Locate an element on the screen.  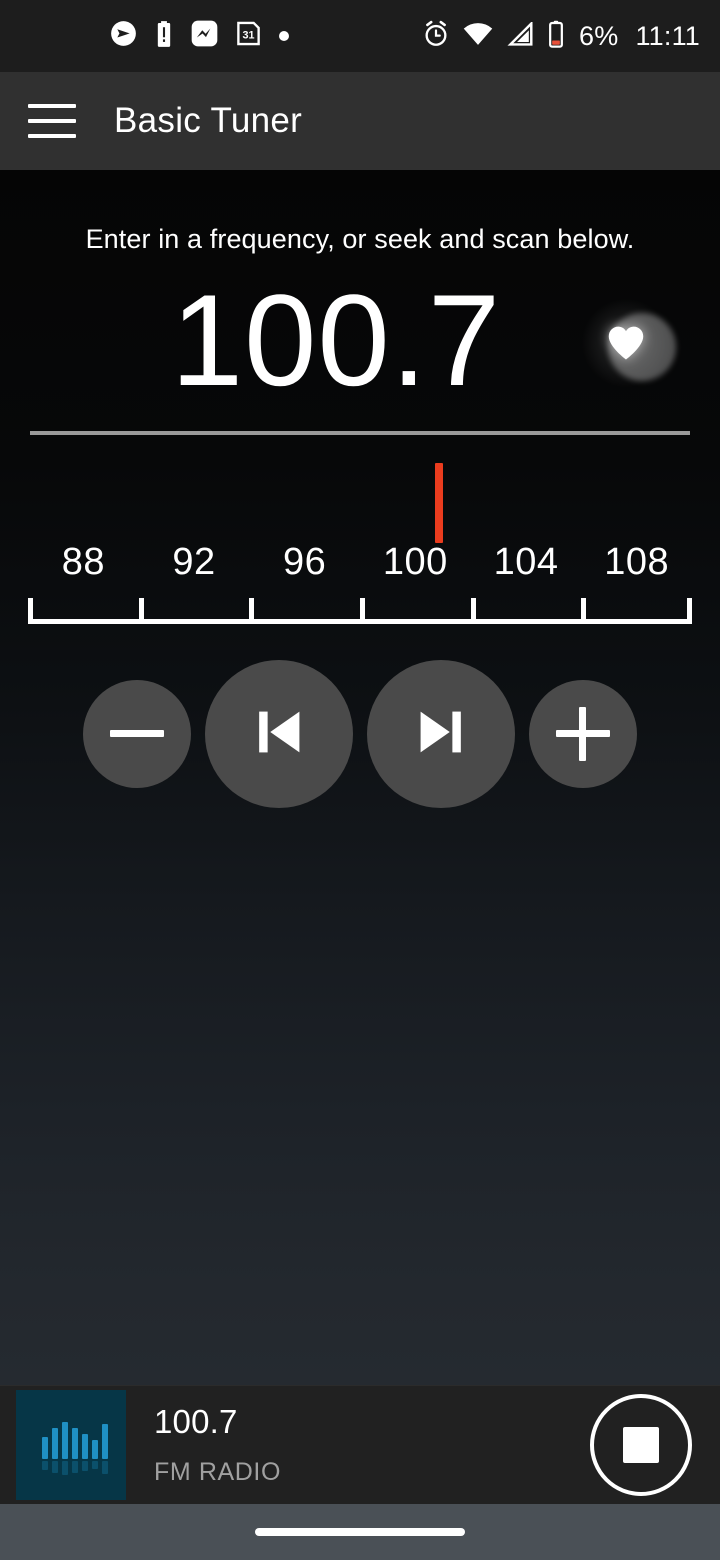
stop-button is located at coordinates (641, 1445).